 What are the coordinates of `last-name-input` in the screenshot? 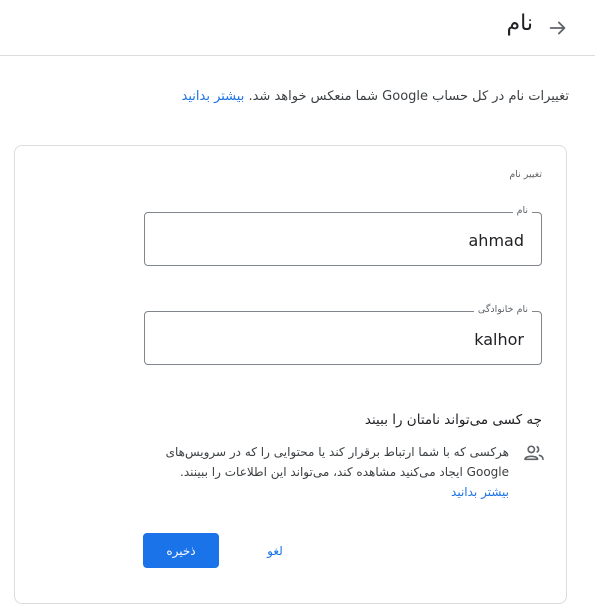 It's located at (340, 339).